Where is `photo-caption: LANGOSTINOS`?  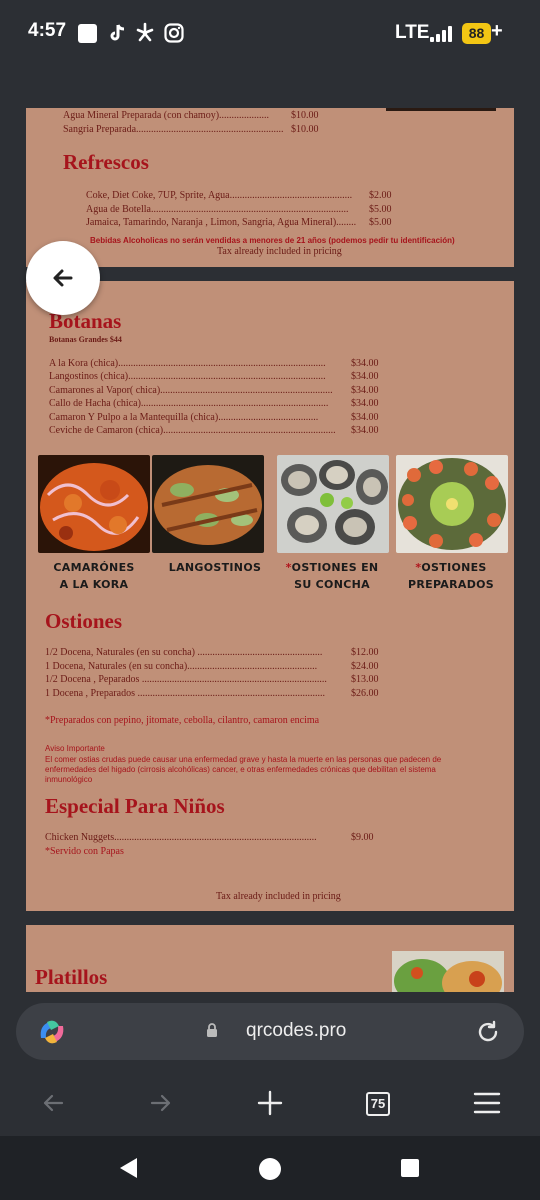 photo-caption: LANGOSTINOS is located at coordinates (215, 567).